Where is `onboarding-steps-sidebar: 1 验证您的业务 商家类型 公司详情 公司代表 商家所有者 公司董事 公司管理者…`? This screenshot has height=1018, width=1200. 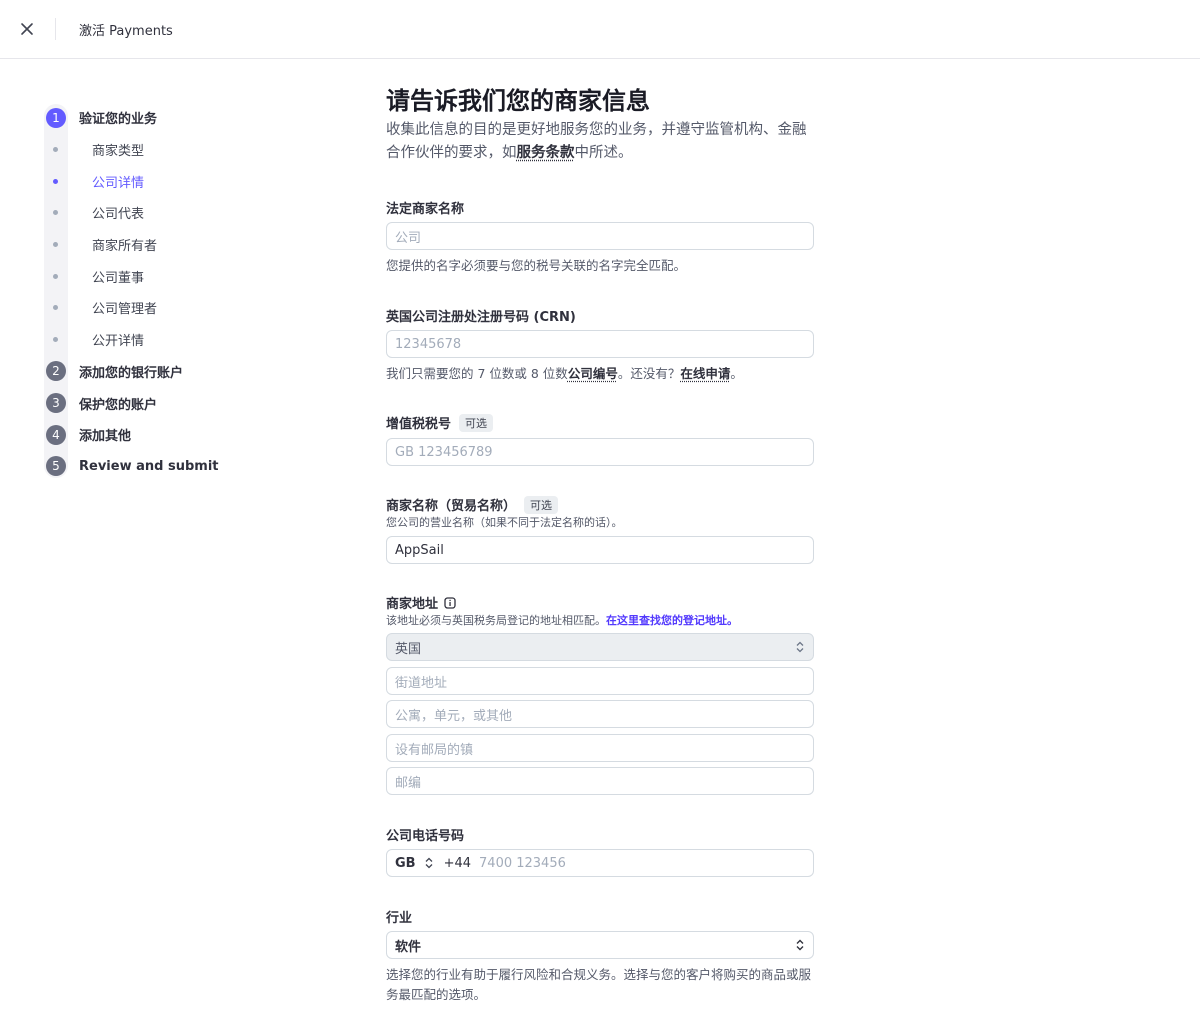 onboarding-steps-sidebar: 1 验证您的业务 商家类型 公司详情 公司代表 商家所有者 公司董事 公司管理者… is located at coordinates (174, 292).